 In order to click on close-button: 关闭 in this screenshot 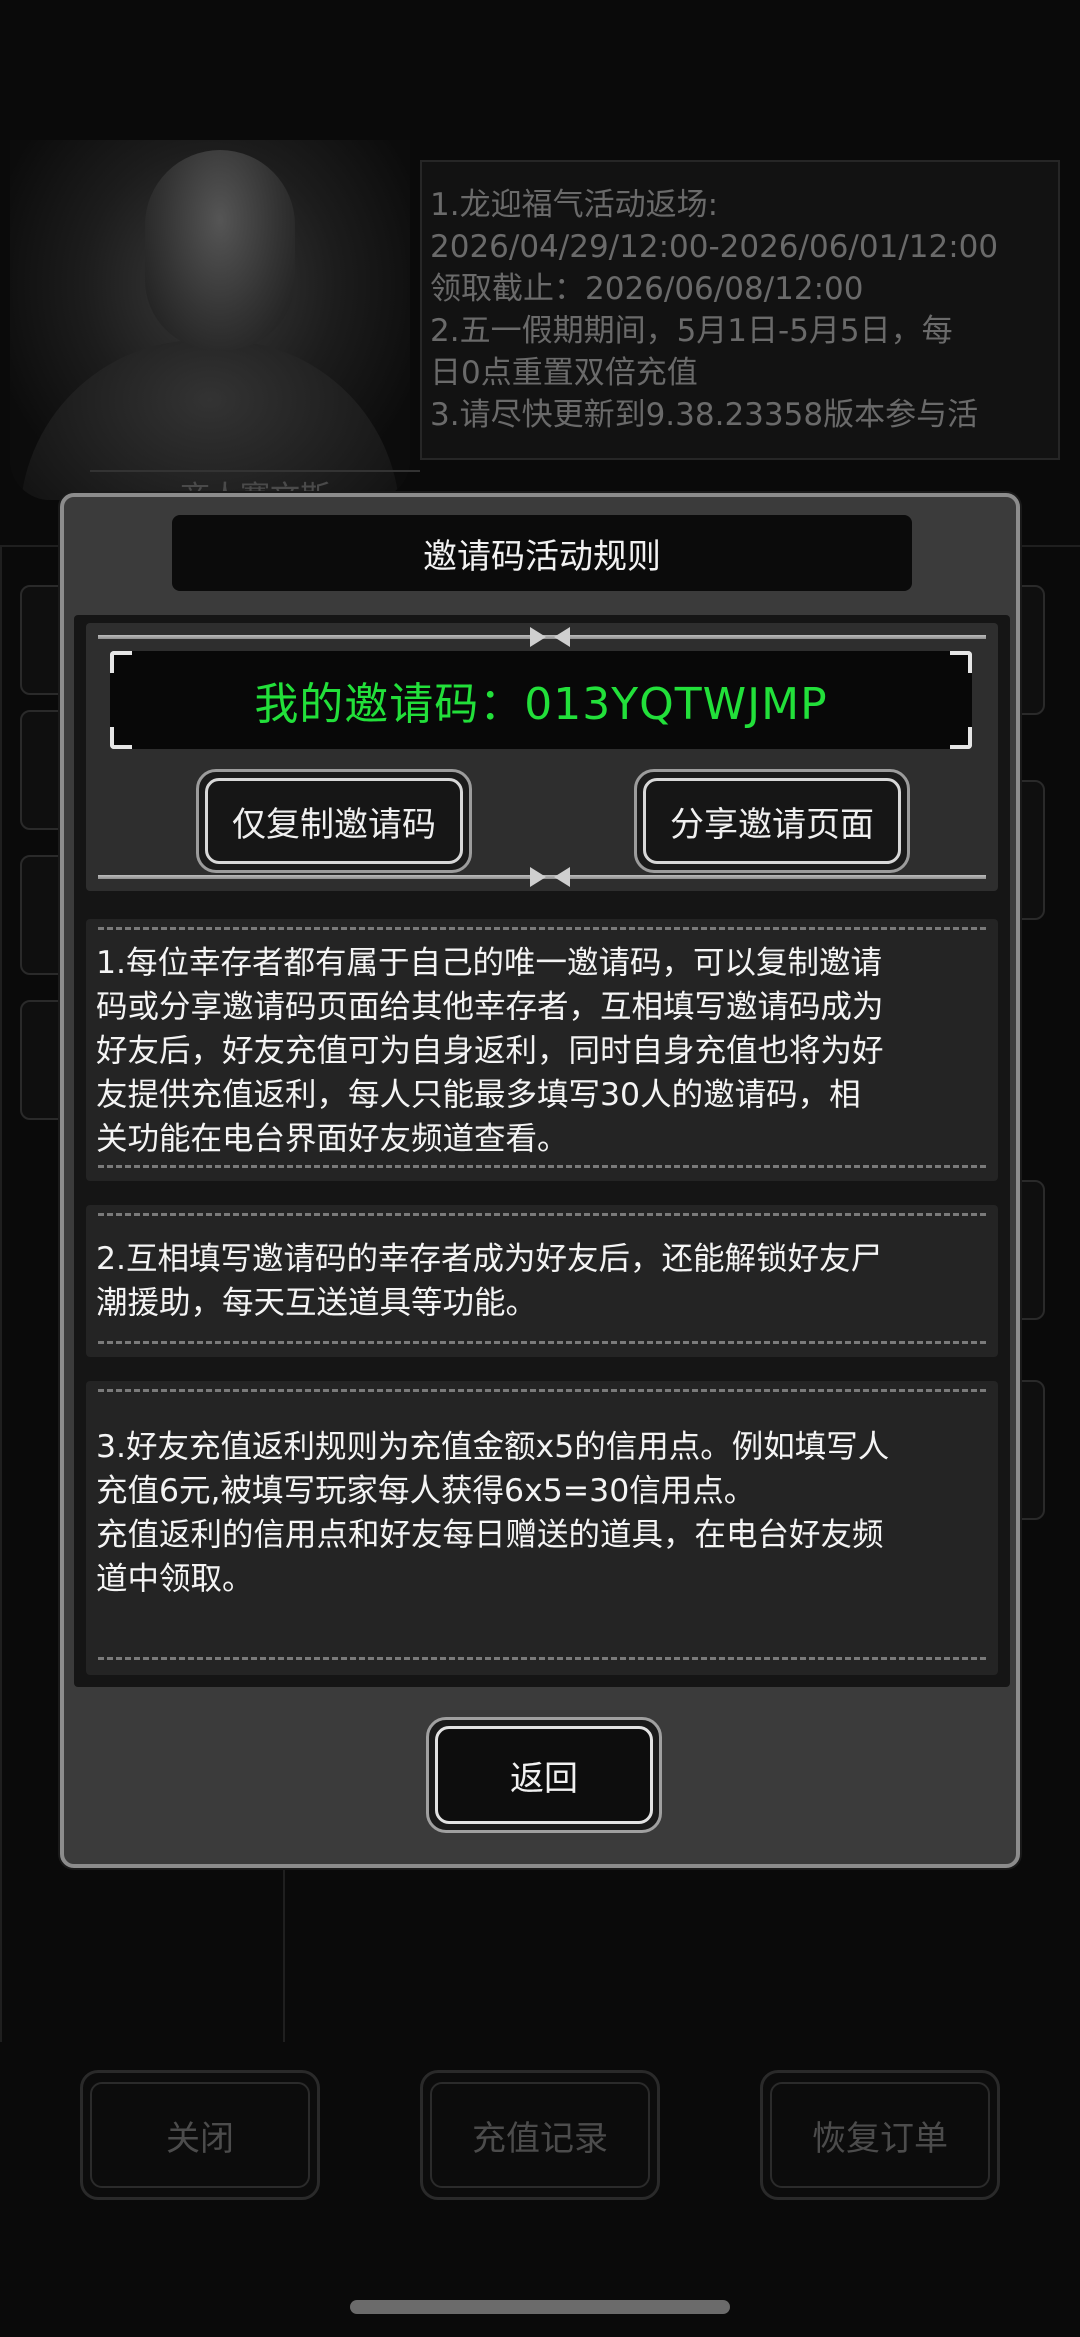, I will do `click(200, 2135)`.